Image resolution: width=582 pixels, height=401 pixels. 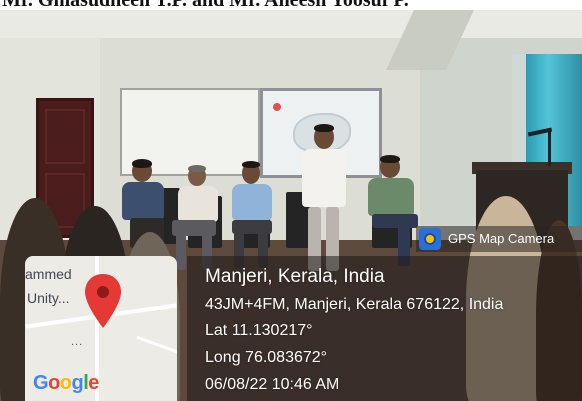 What do you see at coordinates (501, 238) in the screenshot?
I see `gps-camera-label: GPS Map Camera` at bounding box center [501, 238].